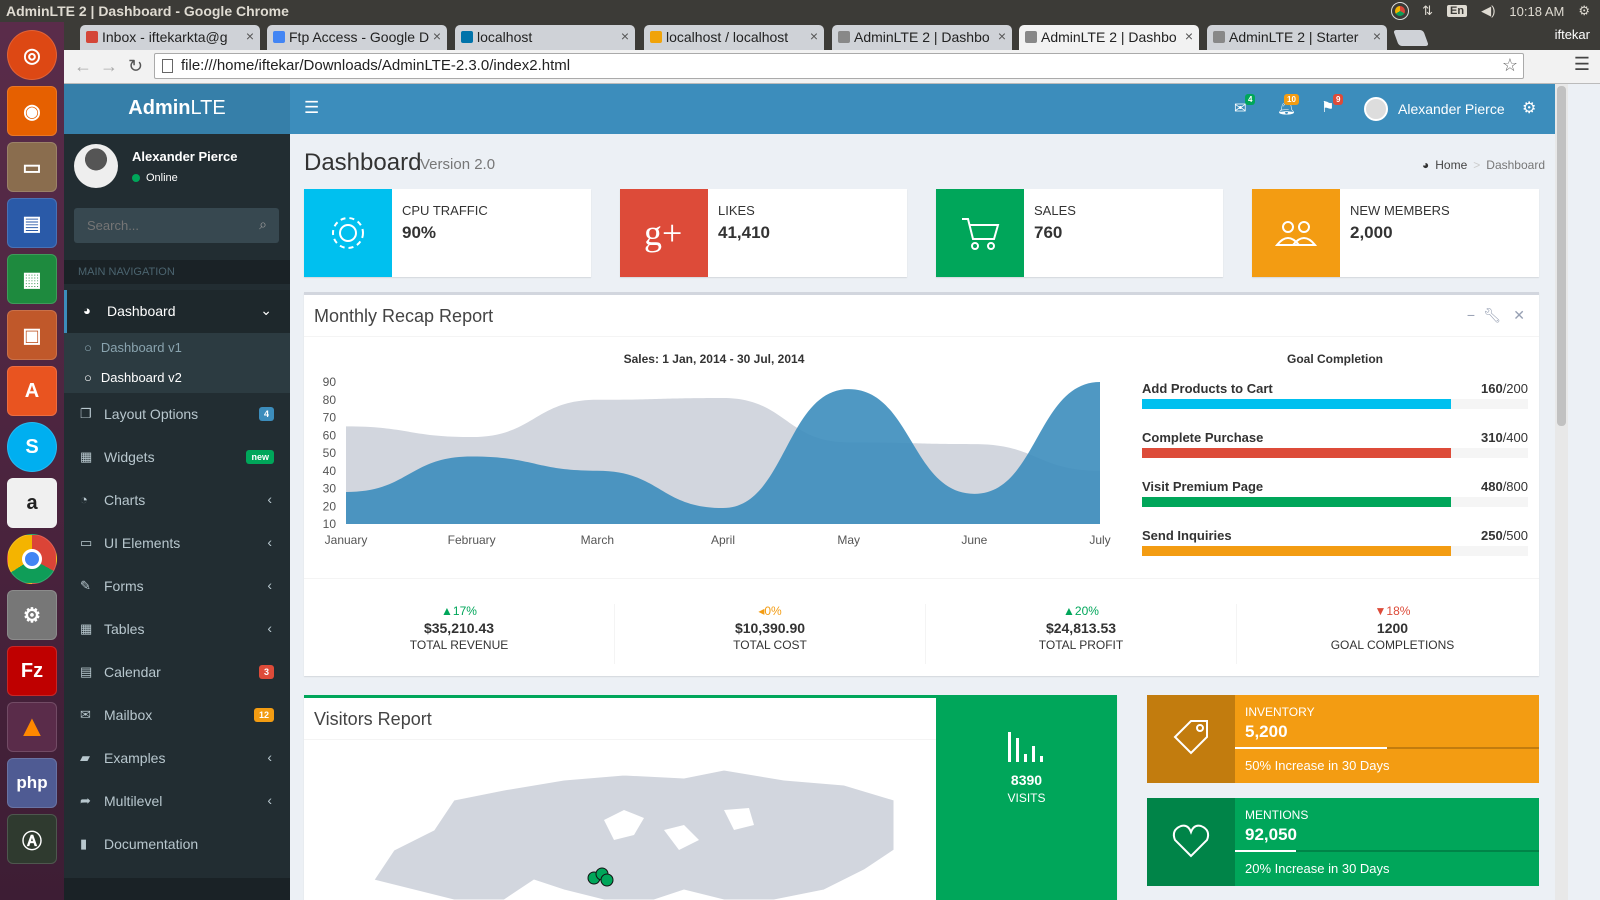  What do you see at coordinates (472, 540) in the screenshot?
I see `x-tick-label: February` at bounding box center [472, 540].